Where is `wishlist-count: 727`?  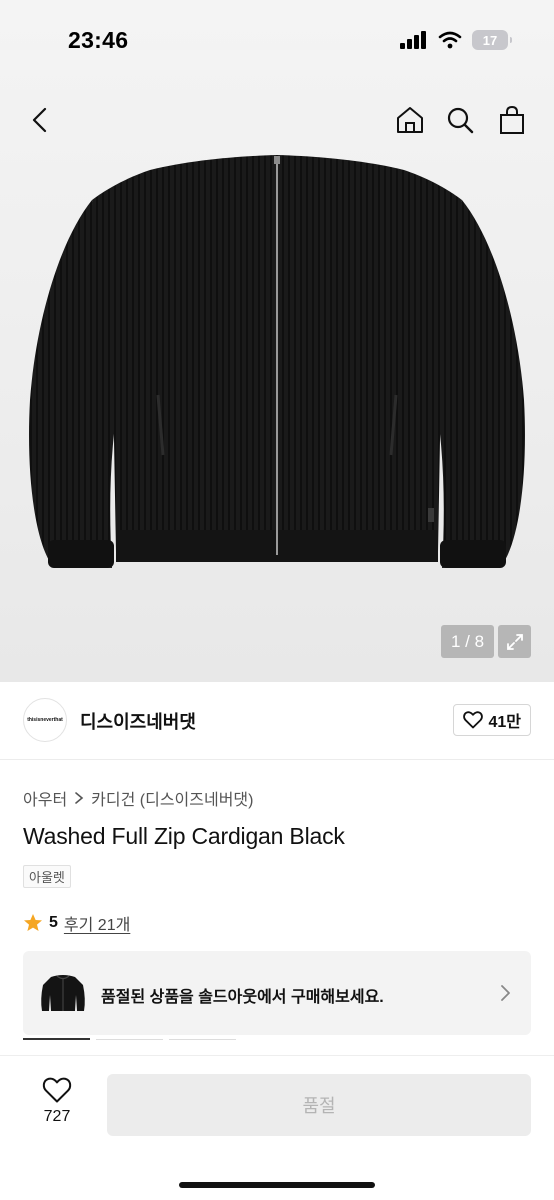 wishlist-count: 727 is located at coordinates (57, 1116).